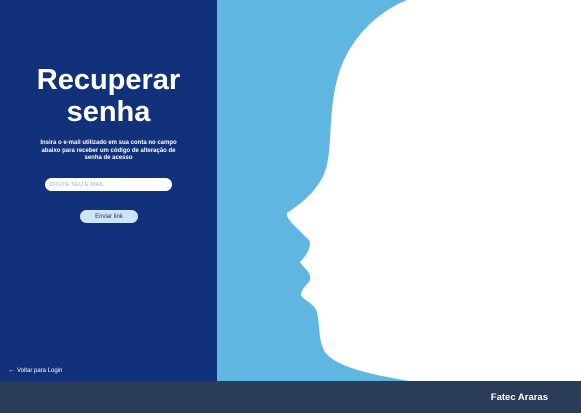 The width and height of the screenshot is (581, 413). I want to click on back-to-login-link: ← Voltar para Login, so click(35, 370).